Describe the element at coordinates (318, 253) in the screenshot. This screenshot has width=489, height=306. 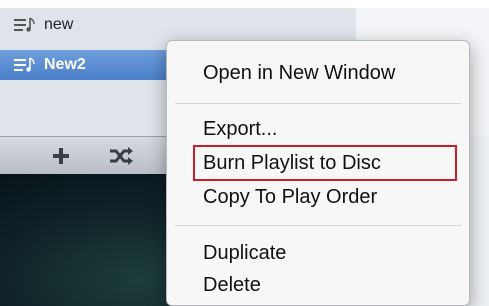
I see `menu-item-duplicate: Duplicate` at that location.